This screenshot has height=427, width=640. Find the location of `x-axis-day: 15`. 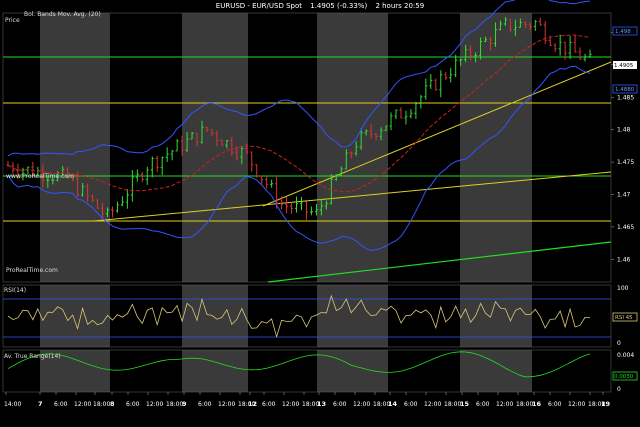

x-axis-day: 15 is located at coordinates (465, 404).